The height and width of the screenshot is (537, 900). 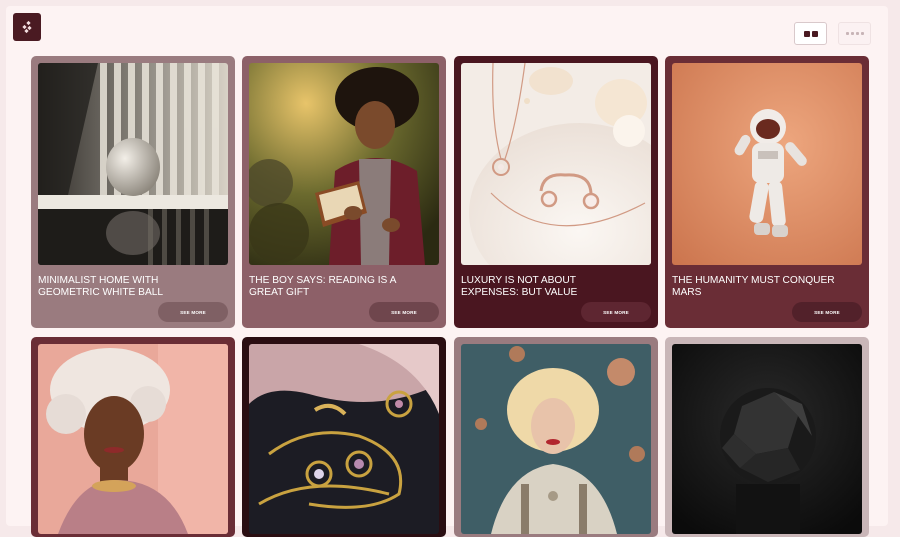 I want to click on card-black-sphere, so click(x=767, y=437).